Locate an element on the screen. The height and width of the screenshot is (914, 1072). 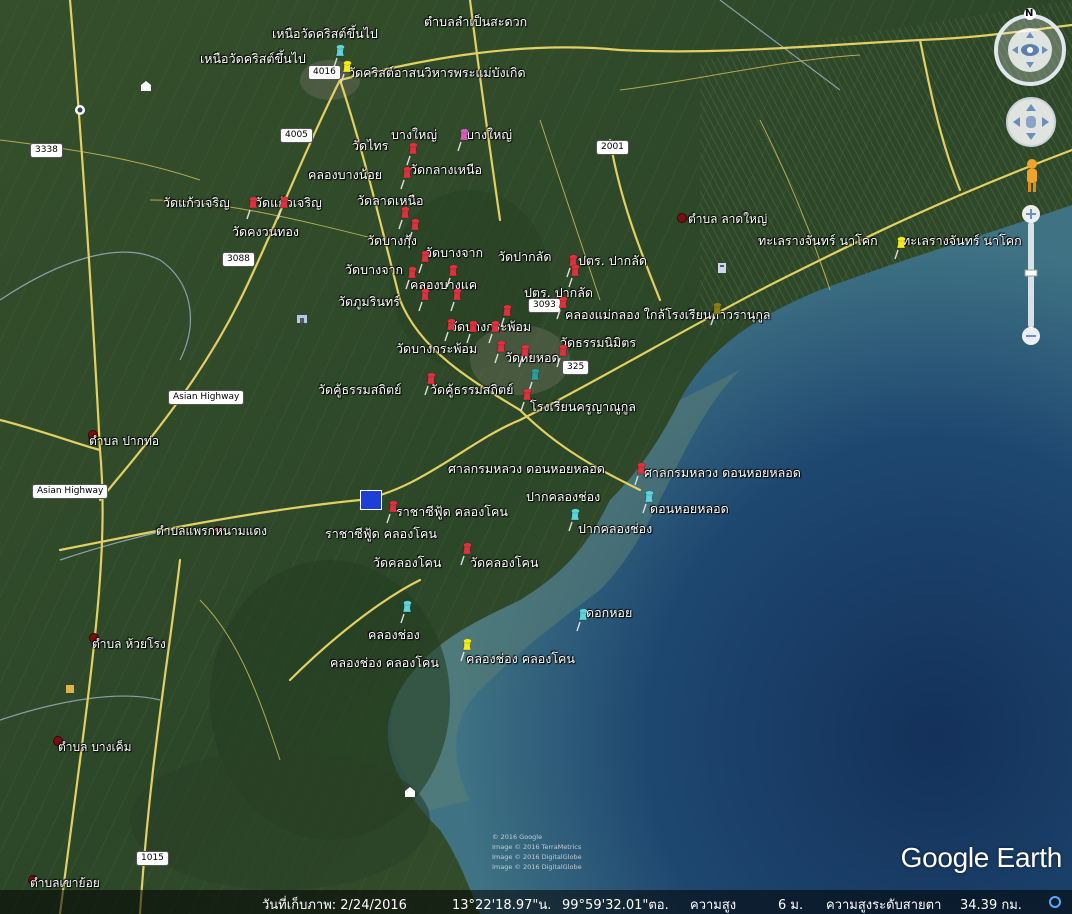
eye-altitude-label: ความสูงระดับสายตา is located at coordinates (884, 905).